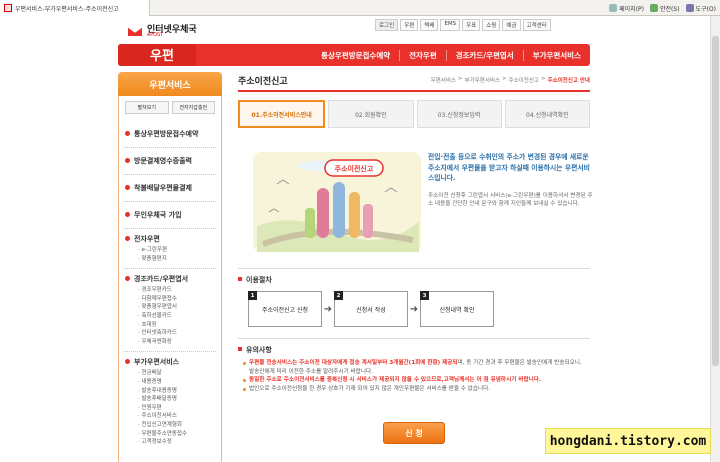  Describe the element at coordinates (170, 362) in the screenshot. I see `sidebar-group-title: 부가우편서비스` at that location.